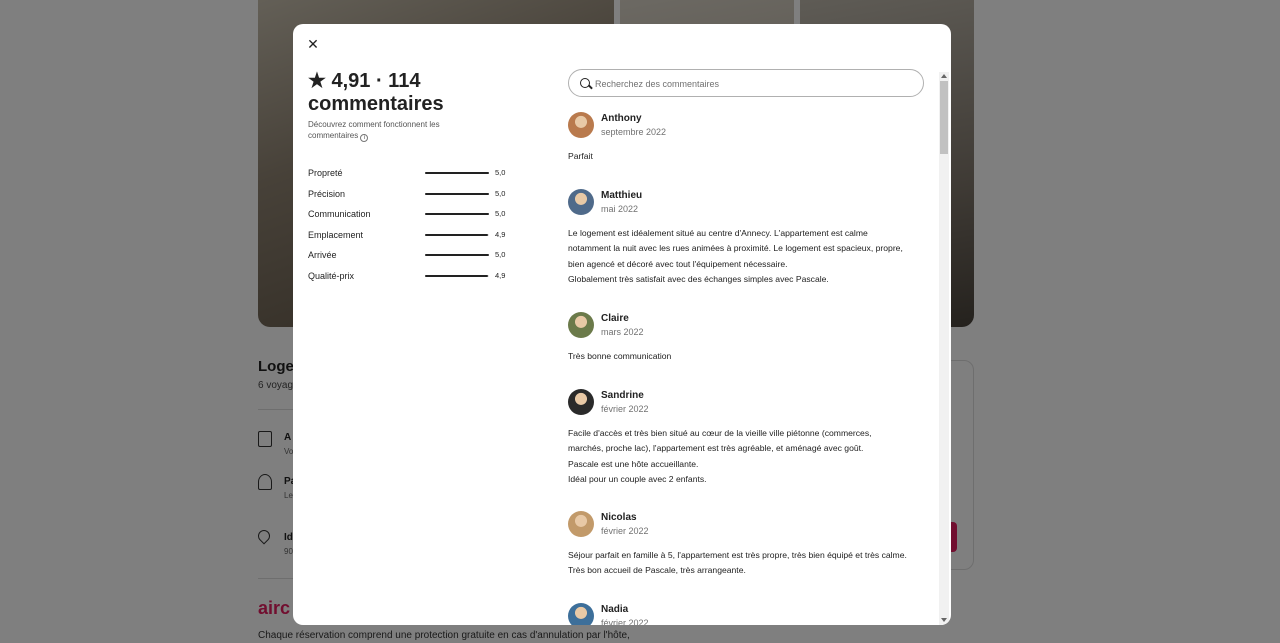 Image resolution: width=1280 pixels, height=643 pixels. I want to click on reviewer-name: Sandrine, so click(622, 395).